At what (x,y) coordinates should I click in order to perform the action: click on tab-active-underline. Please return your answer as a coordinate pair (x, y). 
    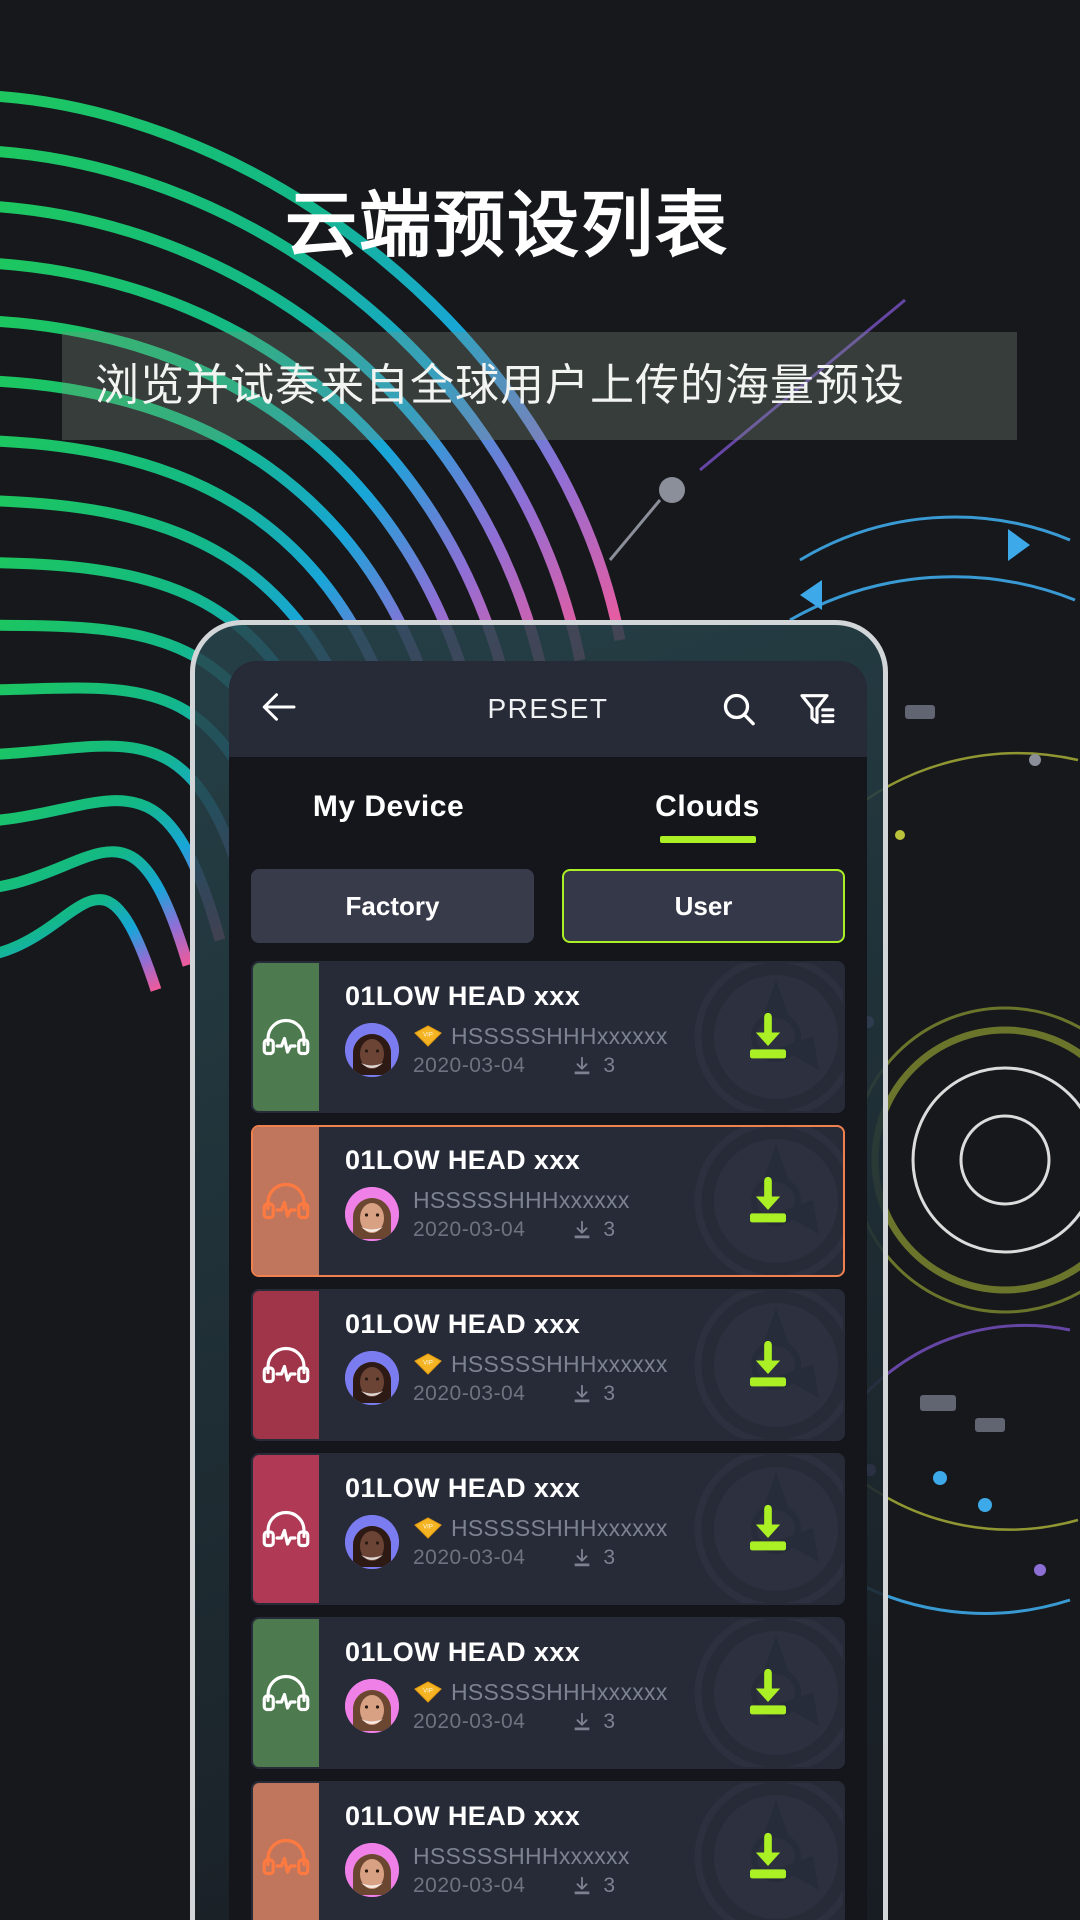
    Looking at the image, I should click on (707, 839).